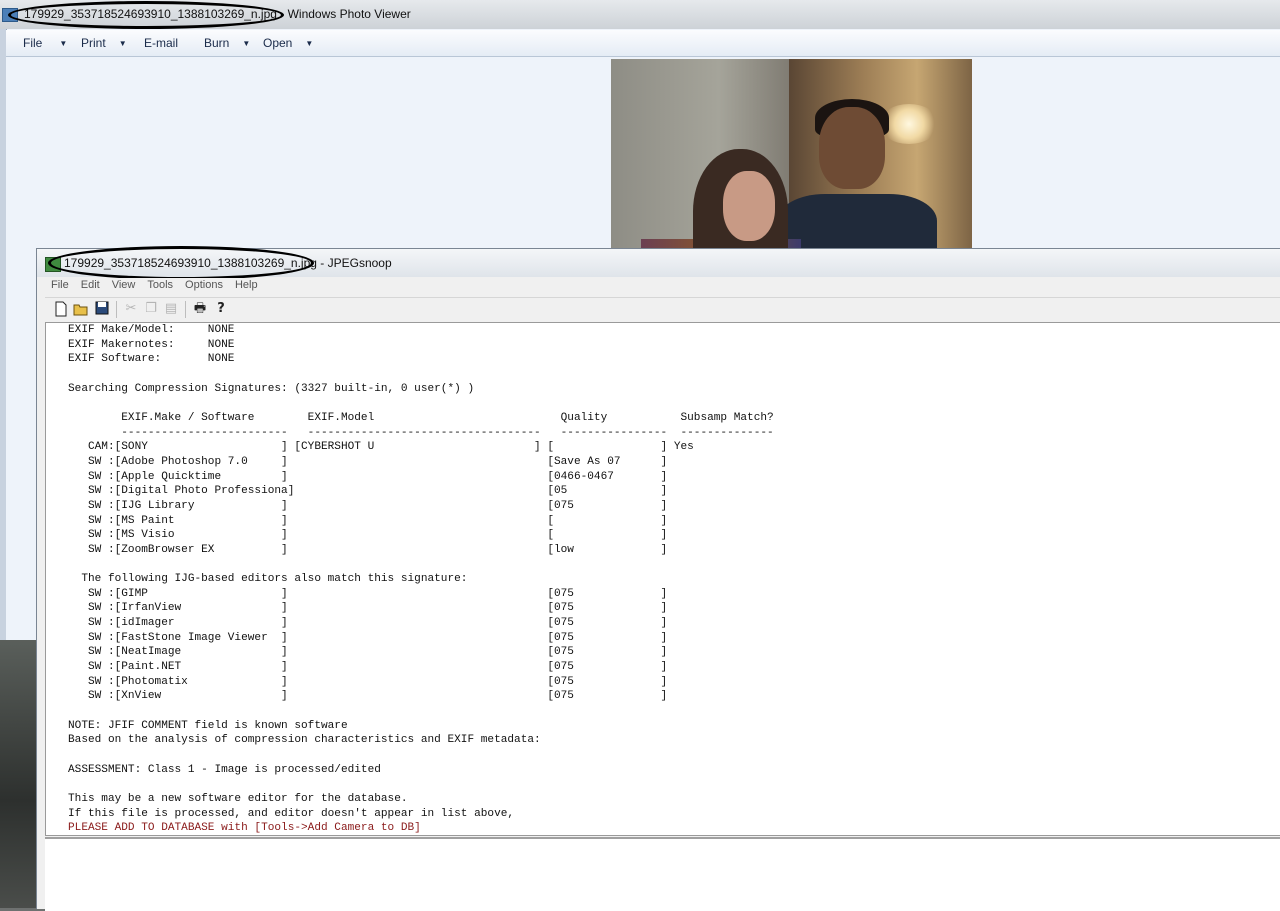 The height and width of the screenshot is (911, 1280). What do you see at coordinates (61, 309) in the screenshot?
I see `new-file-icon` at bounding box center [61, 309].